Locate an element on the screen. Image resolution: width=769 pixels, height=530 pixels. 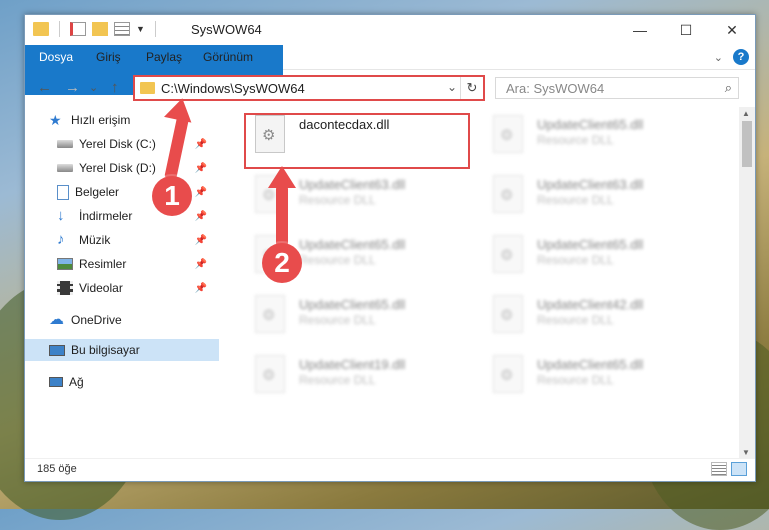
refresh-button: ↻ is located at coordinates (471, 88).